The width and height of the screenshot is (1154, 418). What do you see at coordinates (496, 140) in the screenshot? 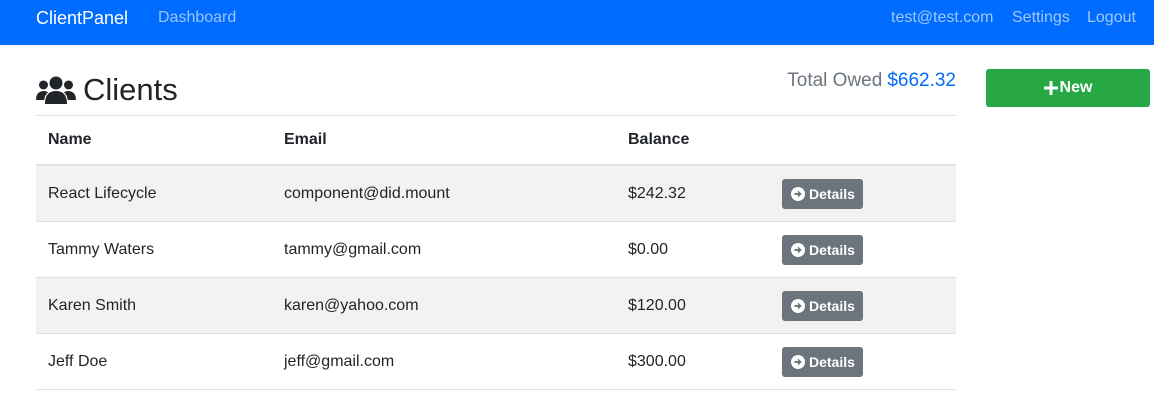
I see `table-header: Name Email Balance` at bounding box center [496, 140].